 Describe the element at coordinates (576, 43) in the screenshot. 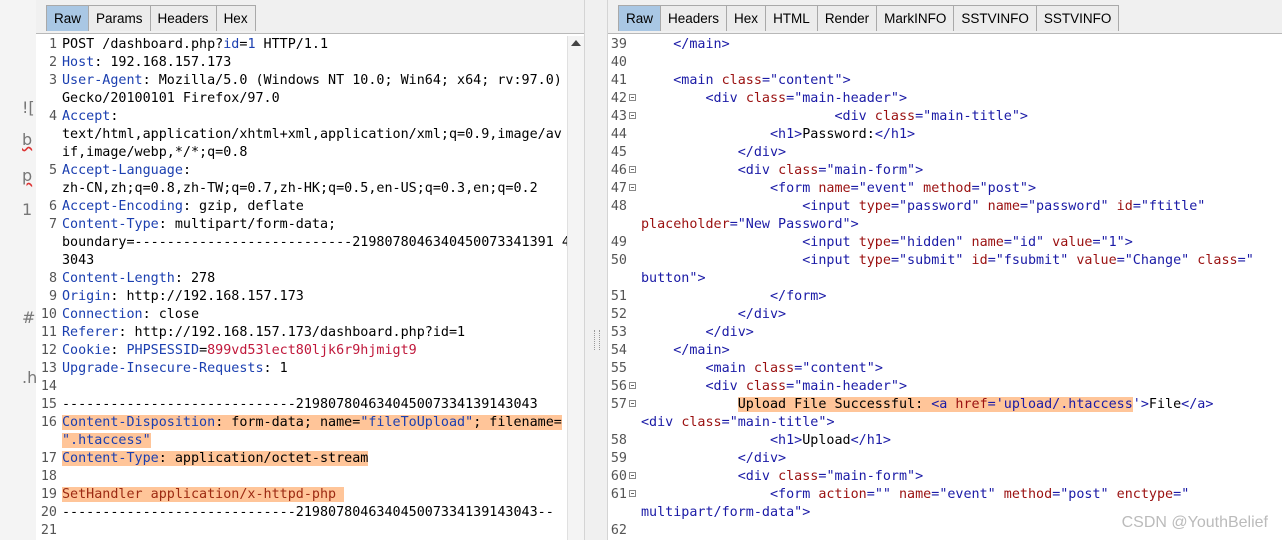

I see `scroll-up-arrow-icon` at that location.